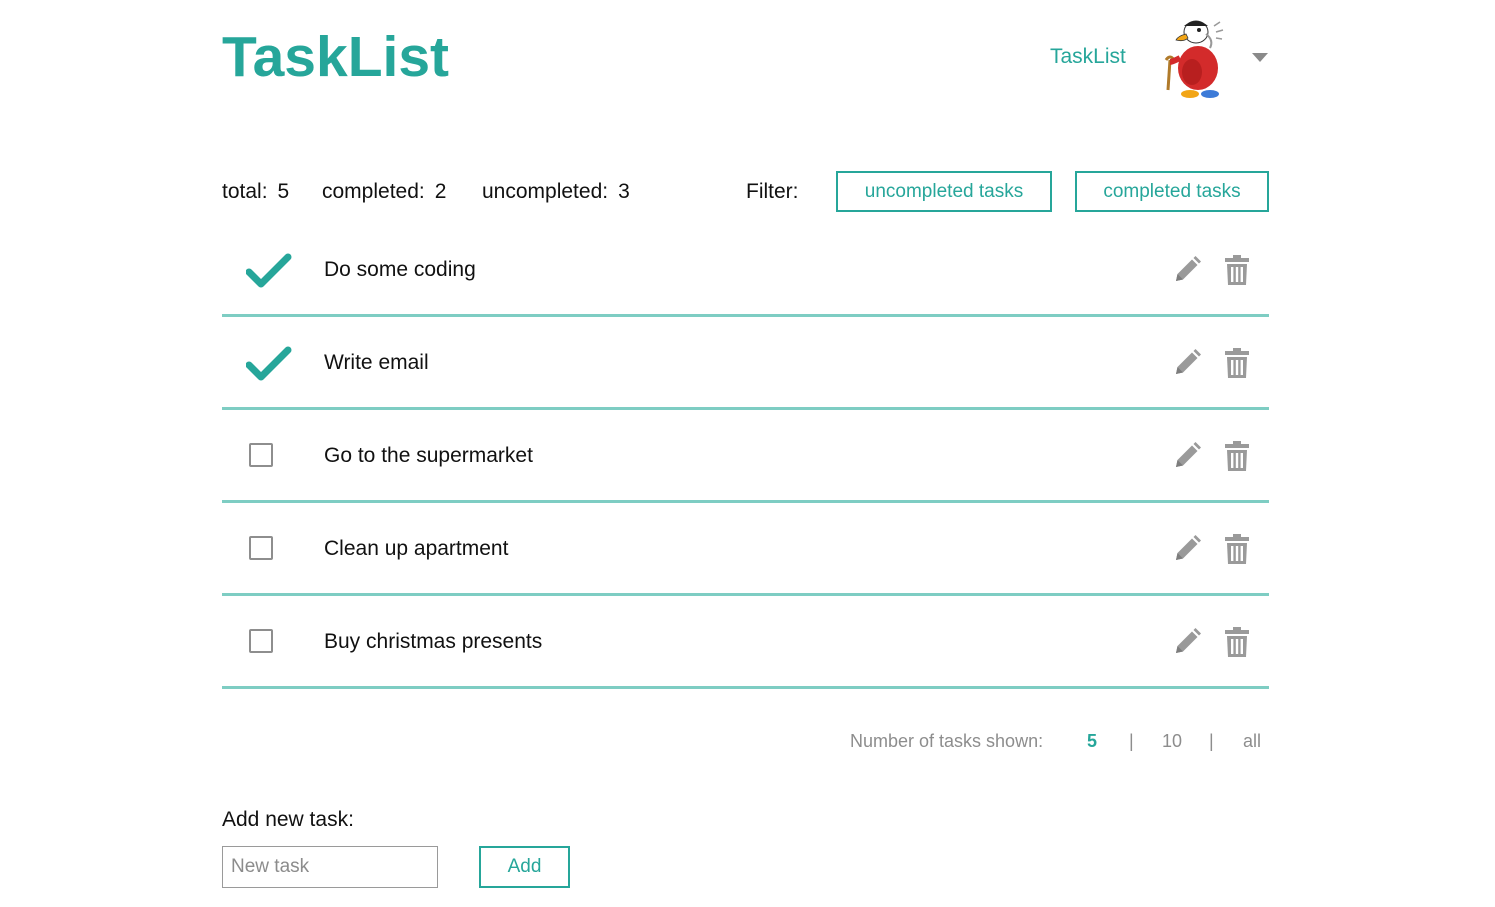 Image resolution: width=1495 pixels, height=907 pixels. What do you see at coordinates (947, 741) in the screenshot?
I see `tasks-shown-label: Number of tasks shown:` at bounding box center [947, 741].